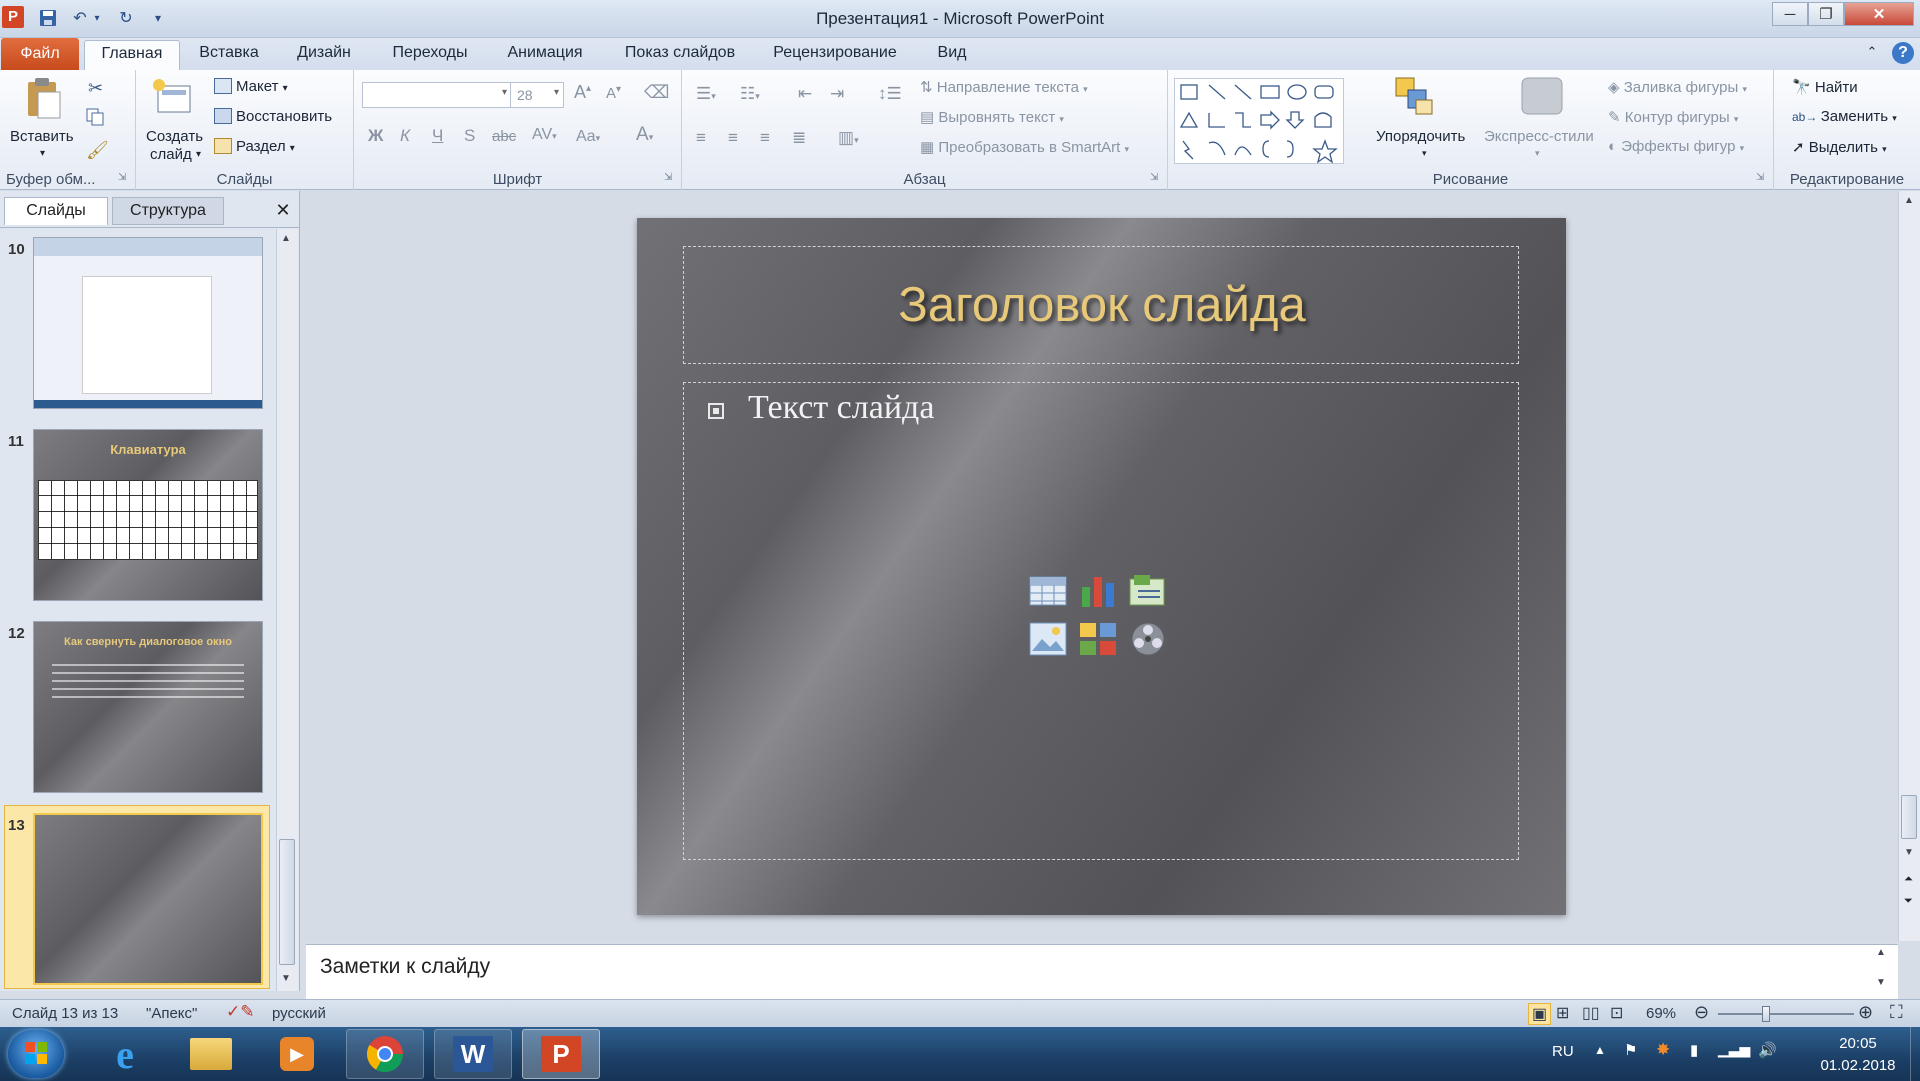 This screenshot has height=1081, width=1920. What do you see at coordinates (680, 53) in the screenshot?
I see `tab-slideshow: Показ слайдов` at bounding box center [680, 53].